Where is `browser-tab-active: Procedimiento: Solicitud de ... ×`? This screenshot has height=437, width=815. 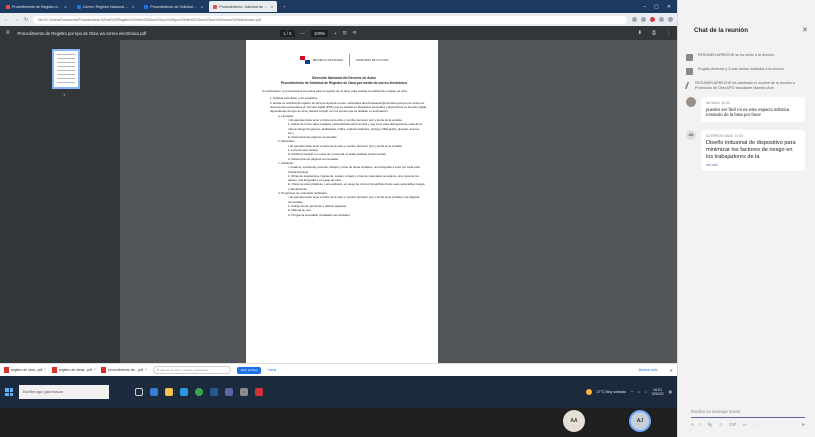
browser-tab-active: Procedimiento: Solicitud de ... × is located at coordinates (243, 6).